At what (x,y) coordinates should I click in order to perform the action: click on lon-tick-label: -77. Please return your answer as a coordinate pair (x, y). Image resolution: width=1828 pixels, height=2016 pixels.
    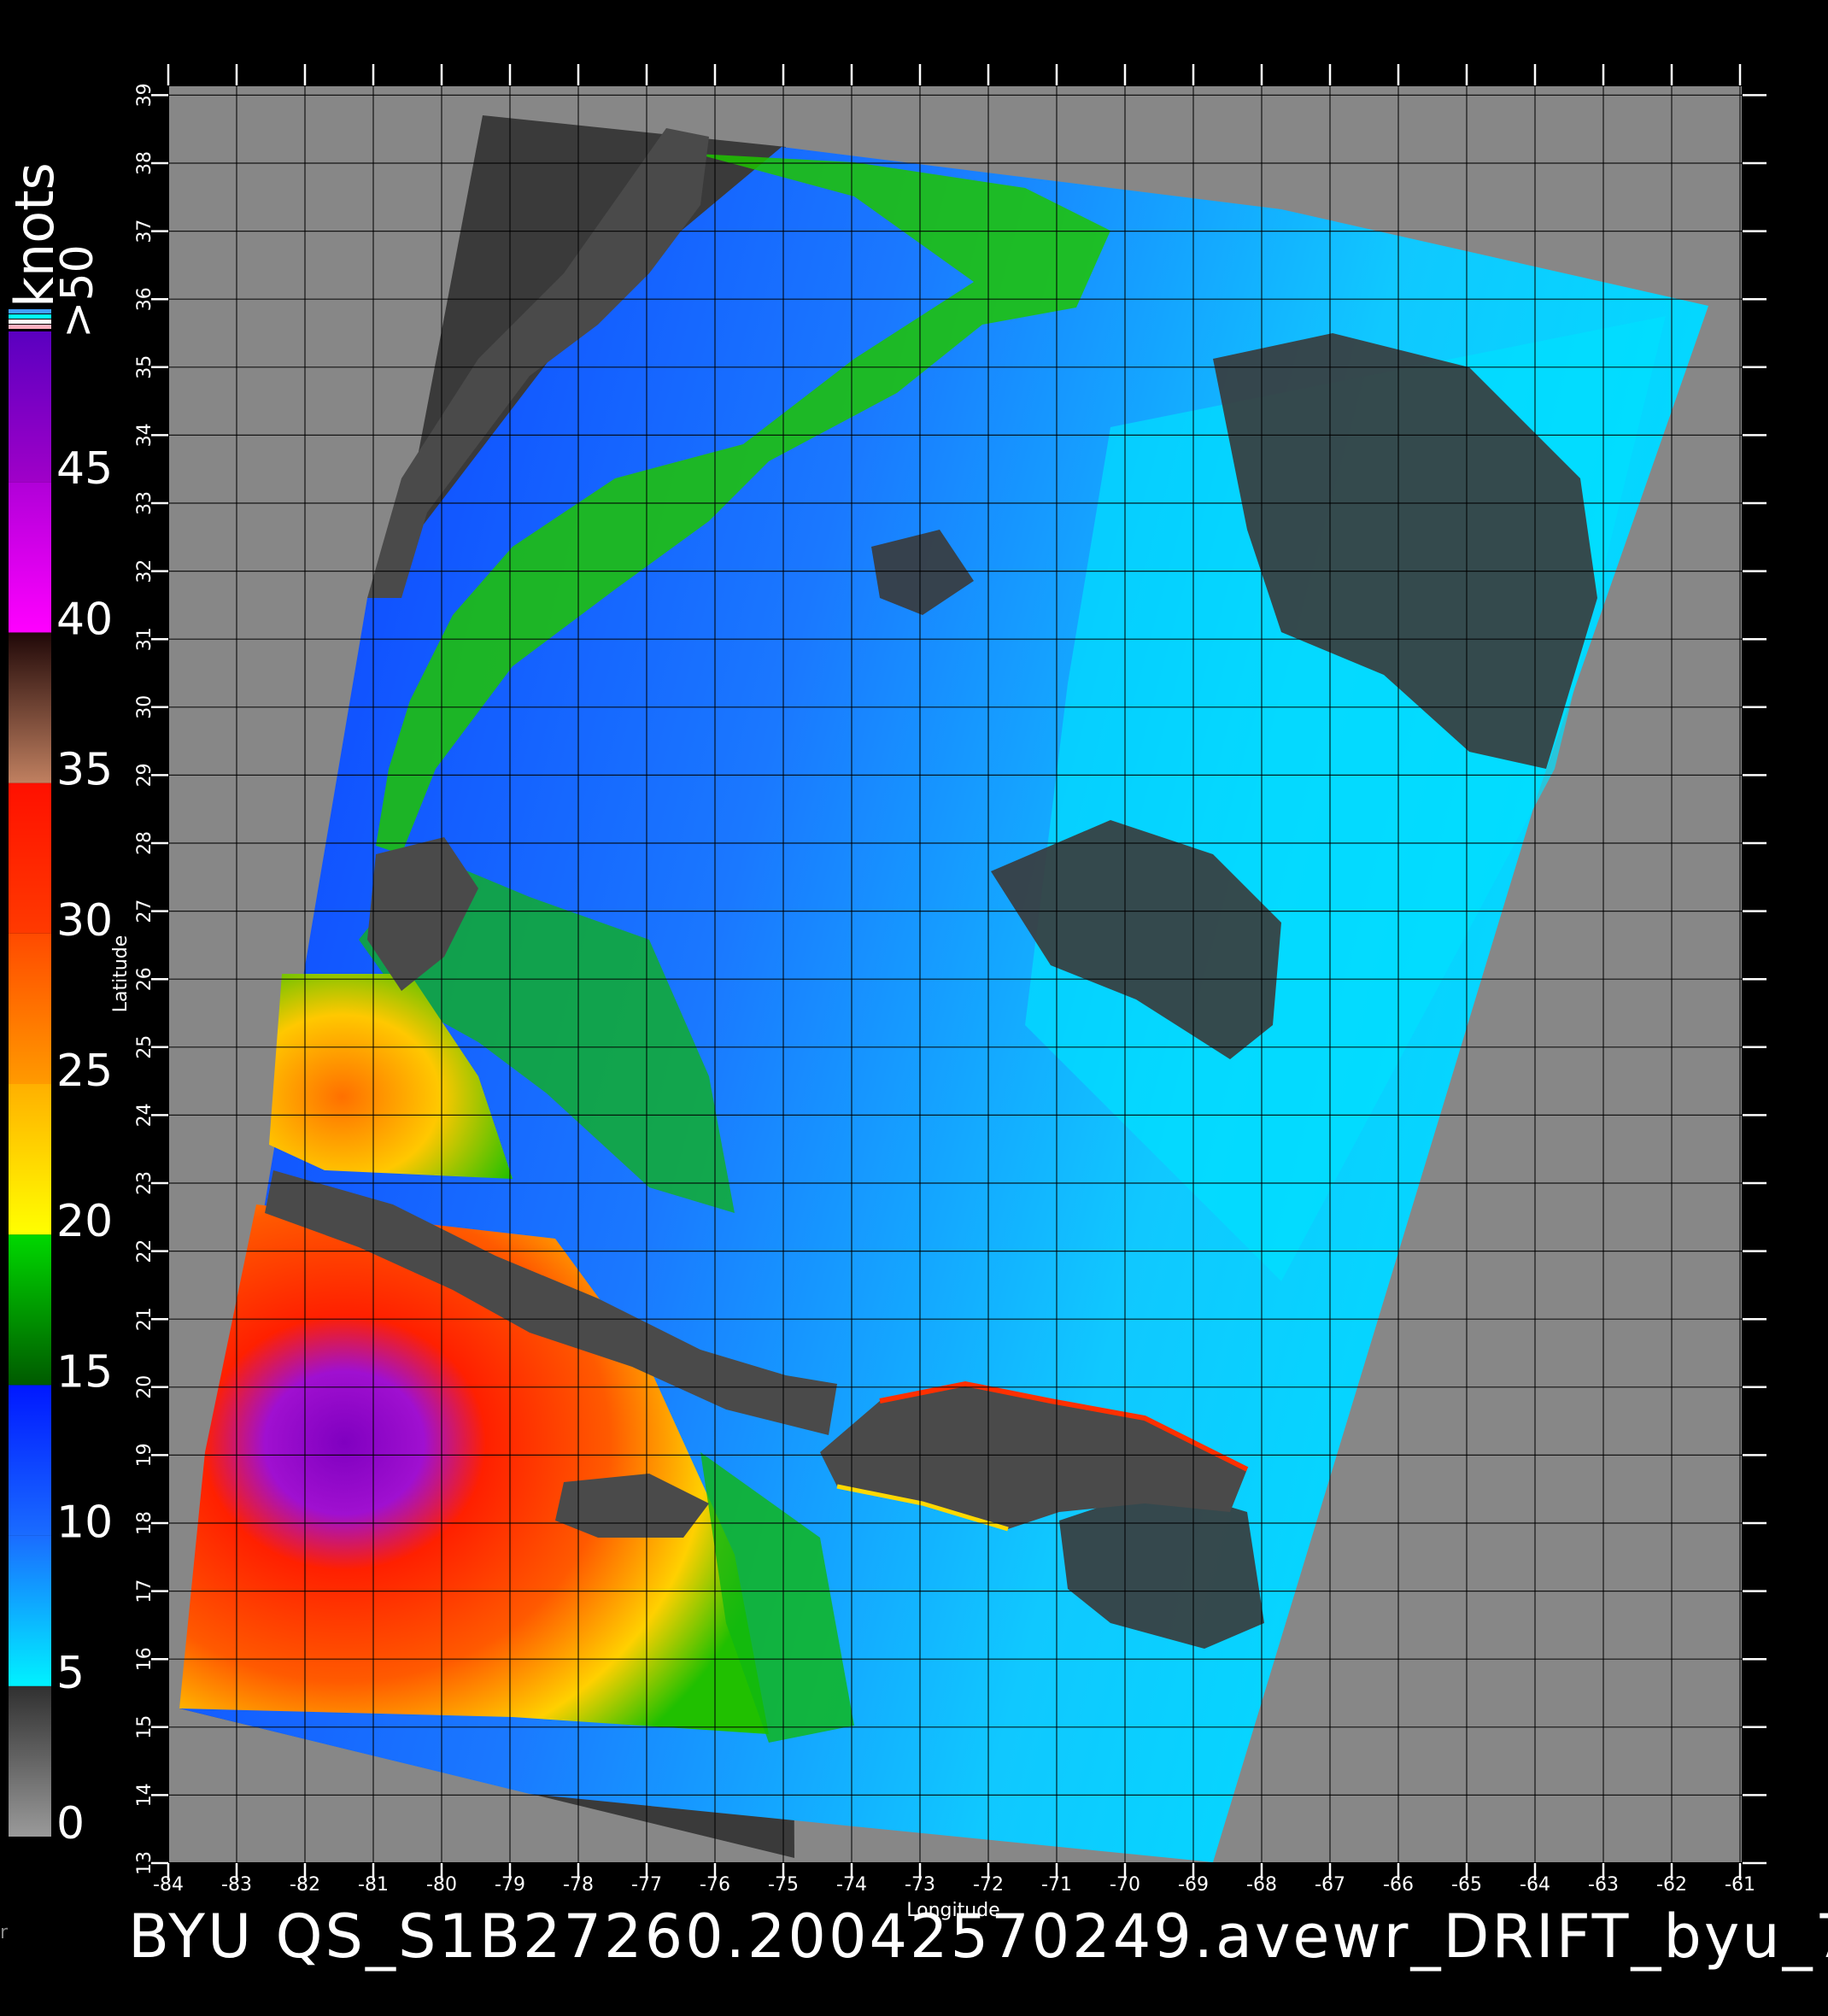
    Looking at the image, I should click on (647, 1885).